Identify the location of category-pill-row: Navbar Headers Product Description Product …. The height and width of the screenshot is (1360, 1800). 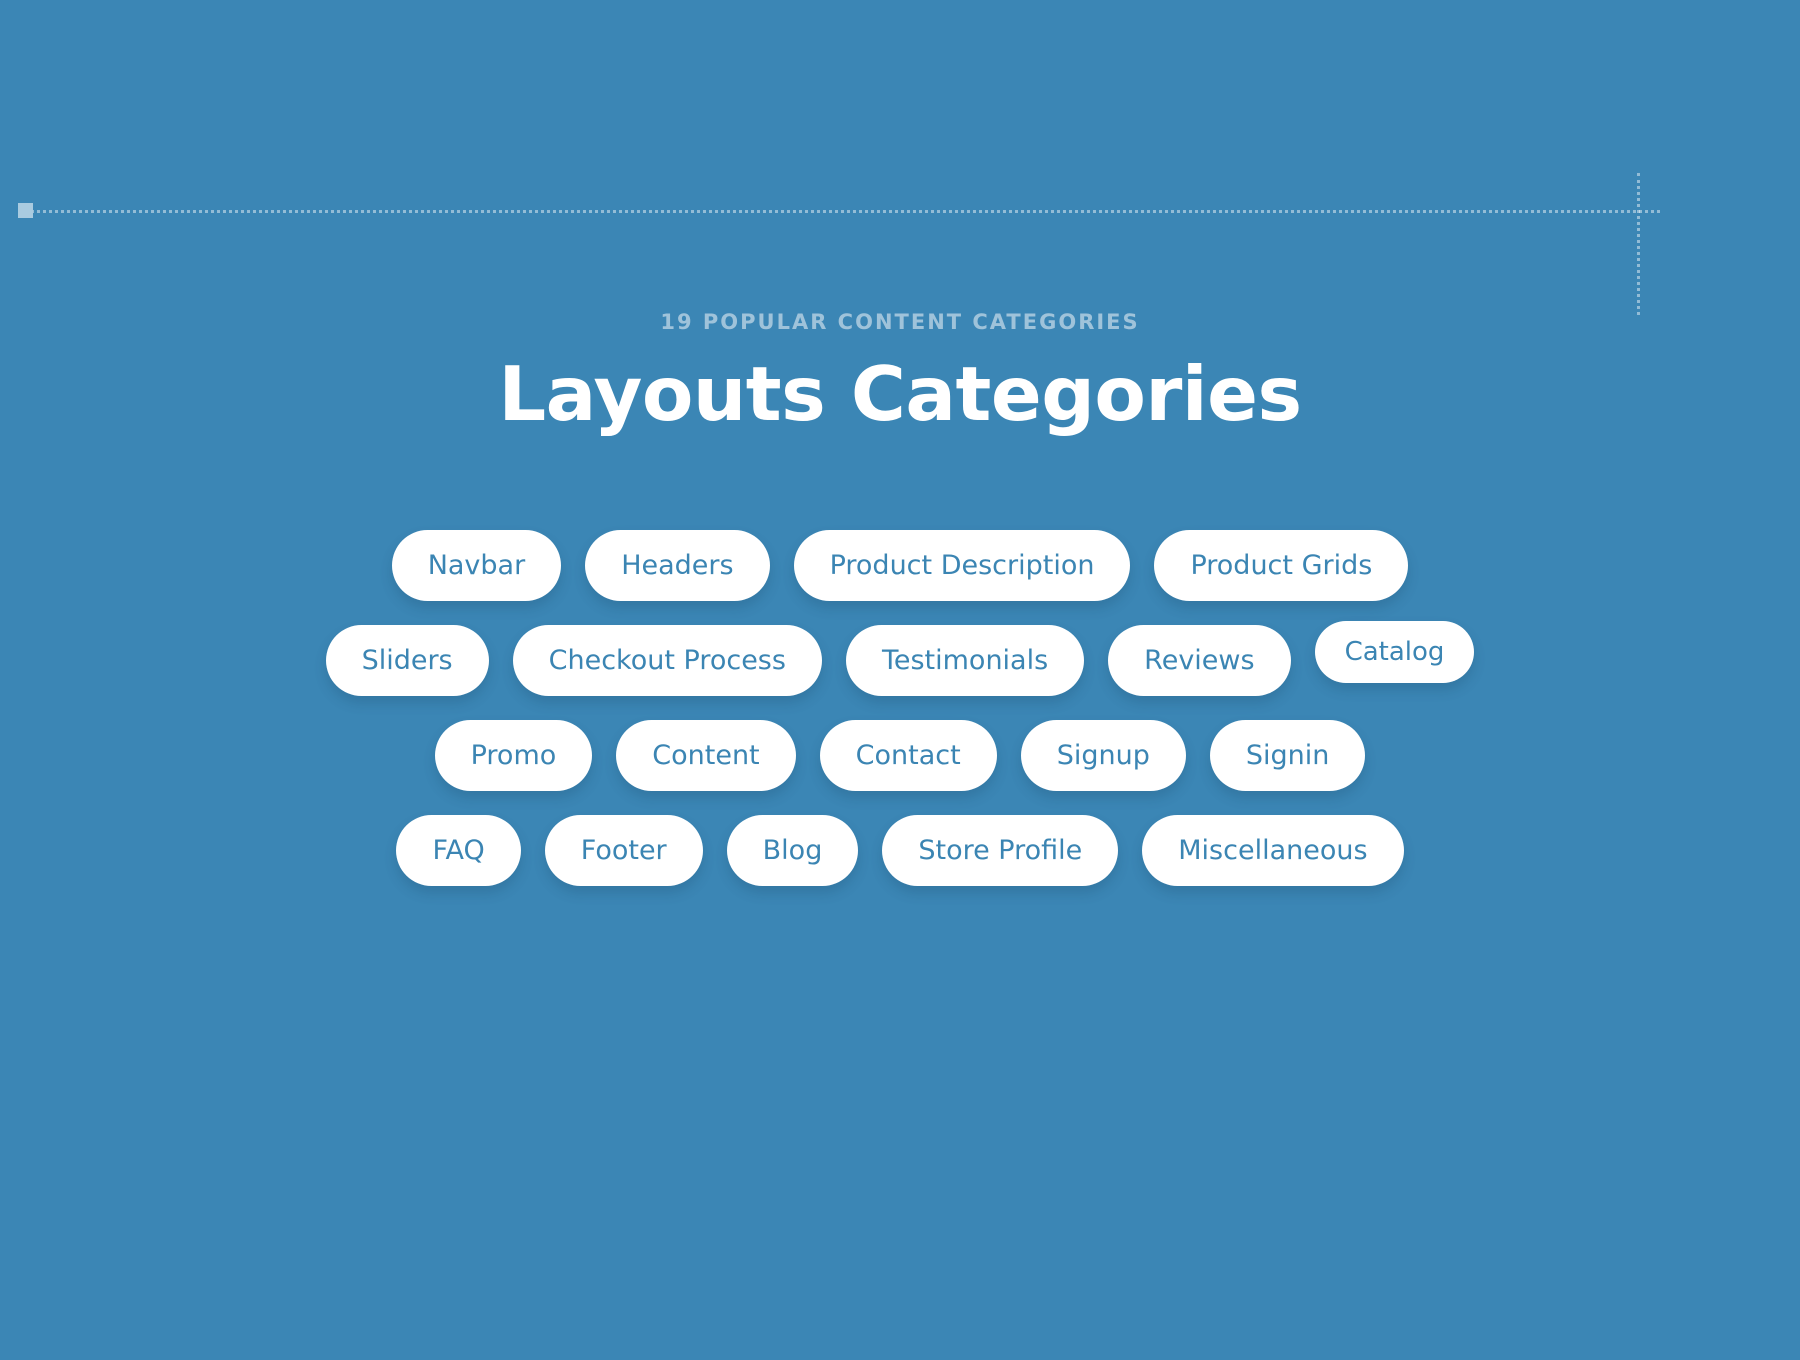
(900, 565).